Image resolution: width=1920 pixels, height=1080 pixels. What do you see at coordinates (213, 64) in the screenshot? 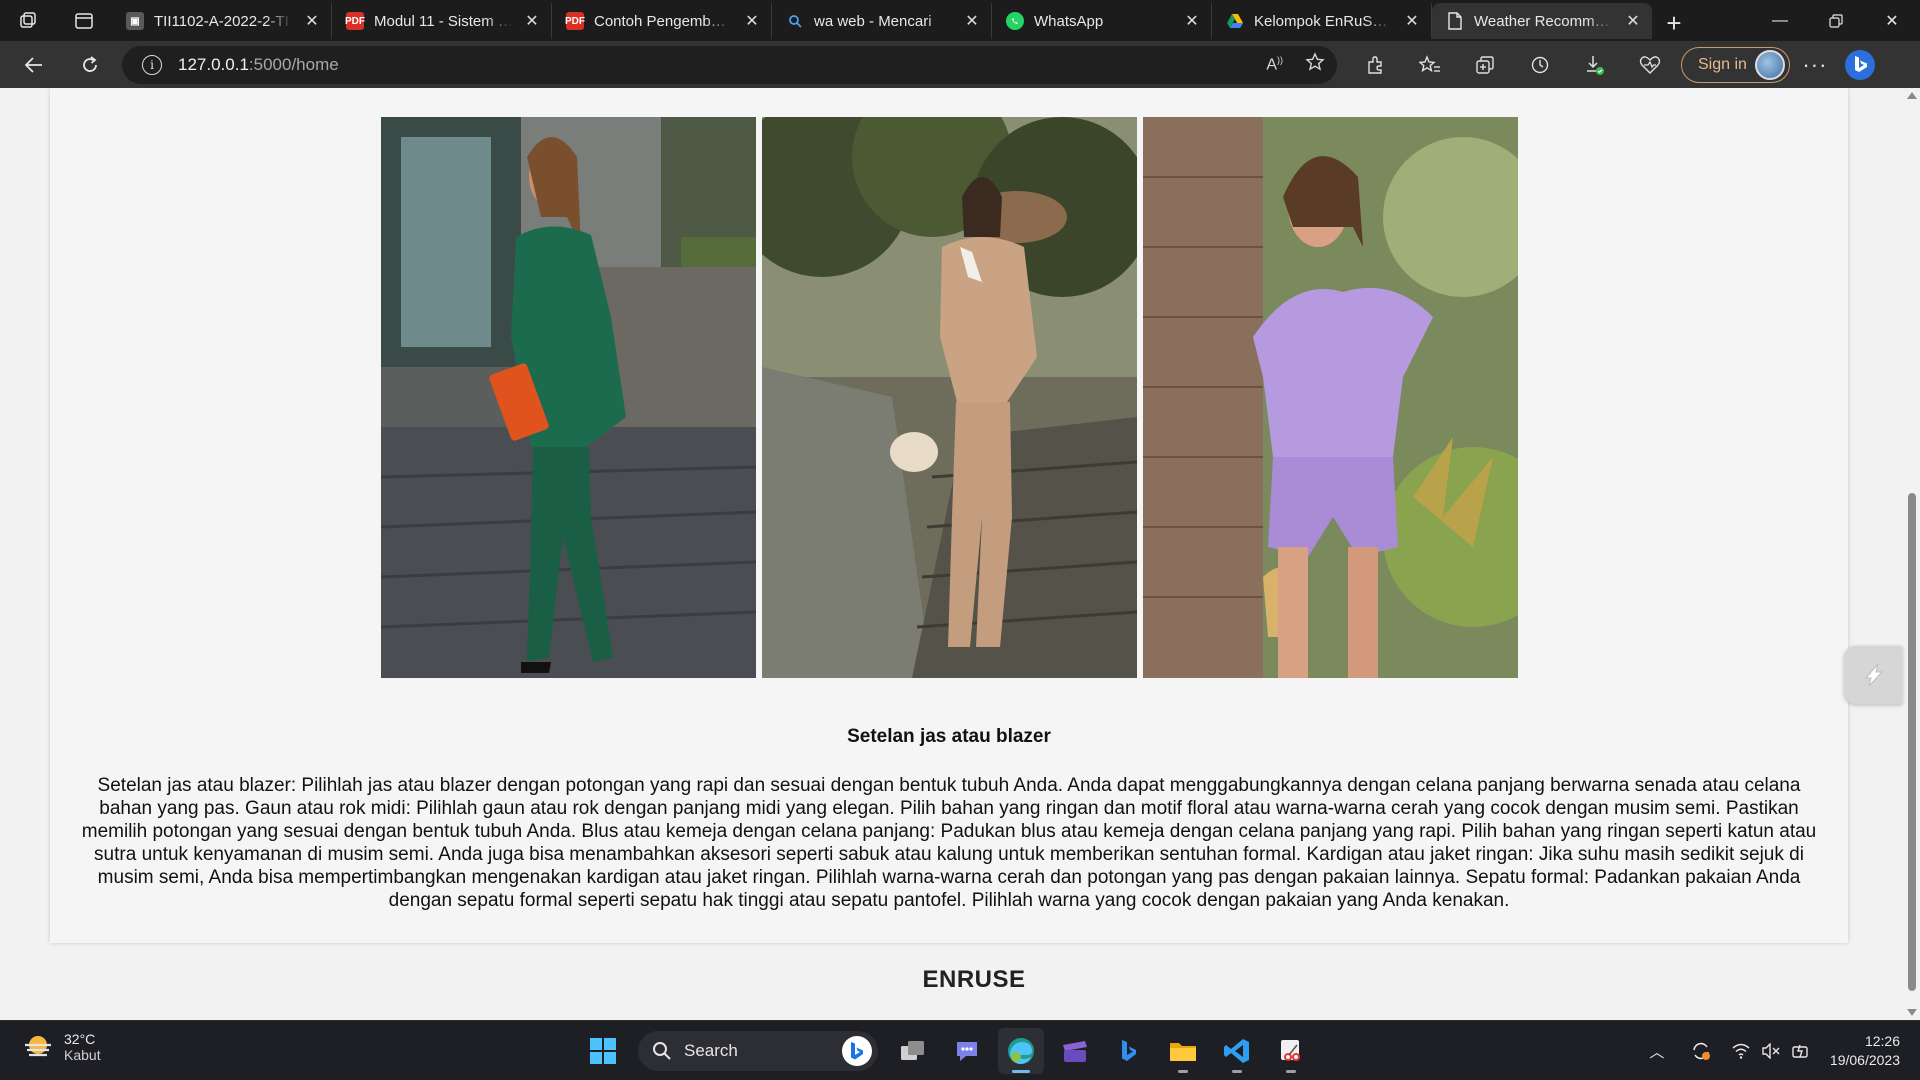
I see `url-host: 127.0.0.1` at bounding box center [213, 64].